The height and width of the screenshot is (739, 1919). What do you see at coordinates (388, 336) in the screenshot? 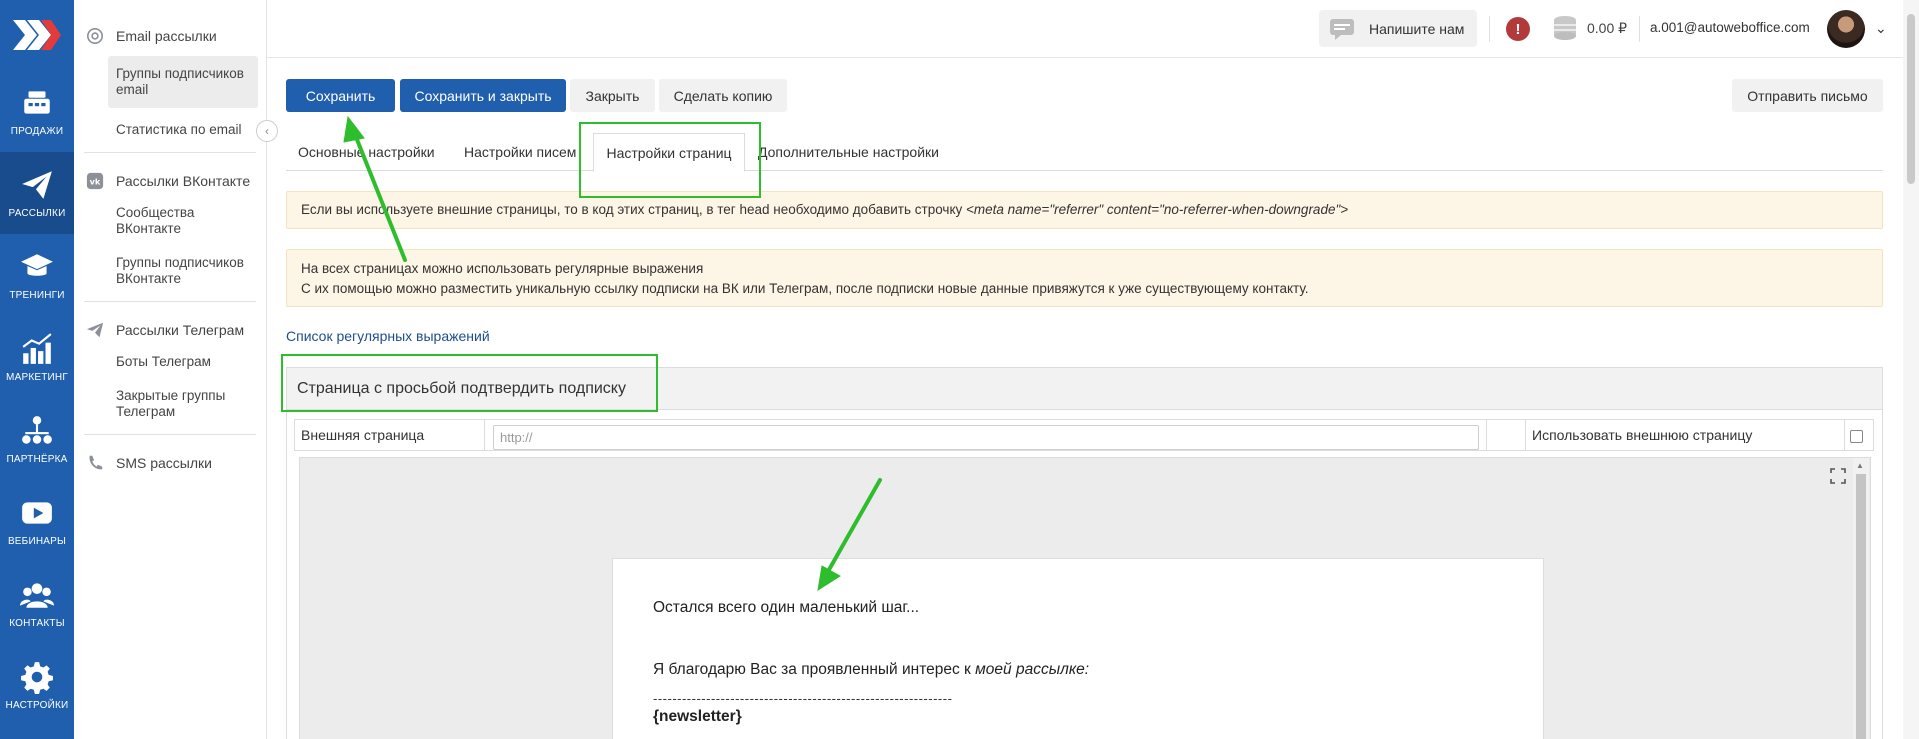
I see `regex-list-link: Список регулярных выражений` at bounding box center [388, 336].